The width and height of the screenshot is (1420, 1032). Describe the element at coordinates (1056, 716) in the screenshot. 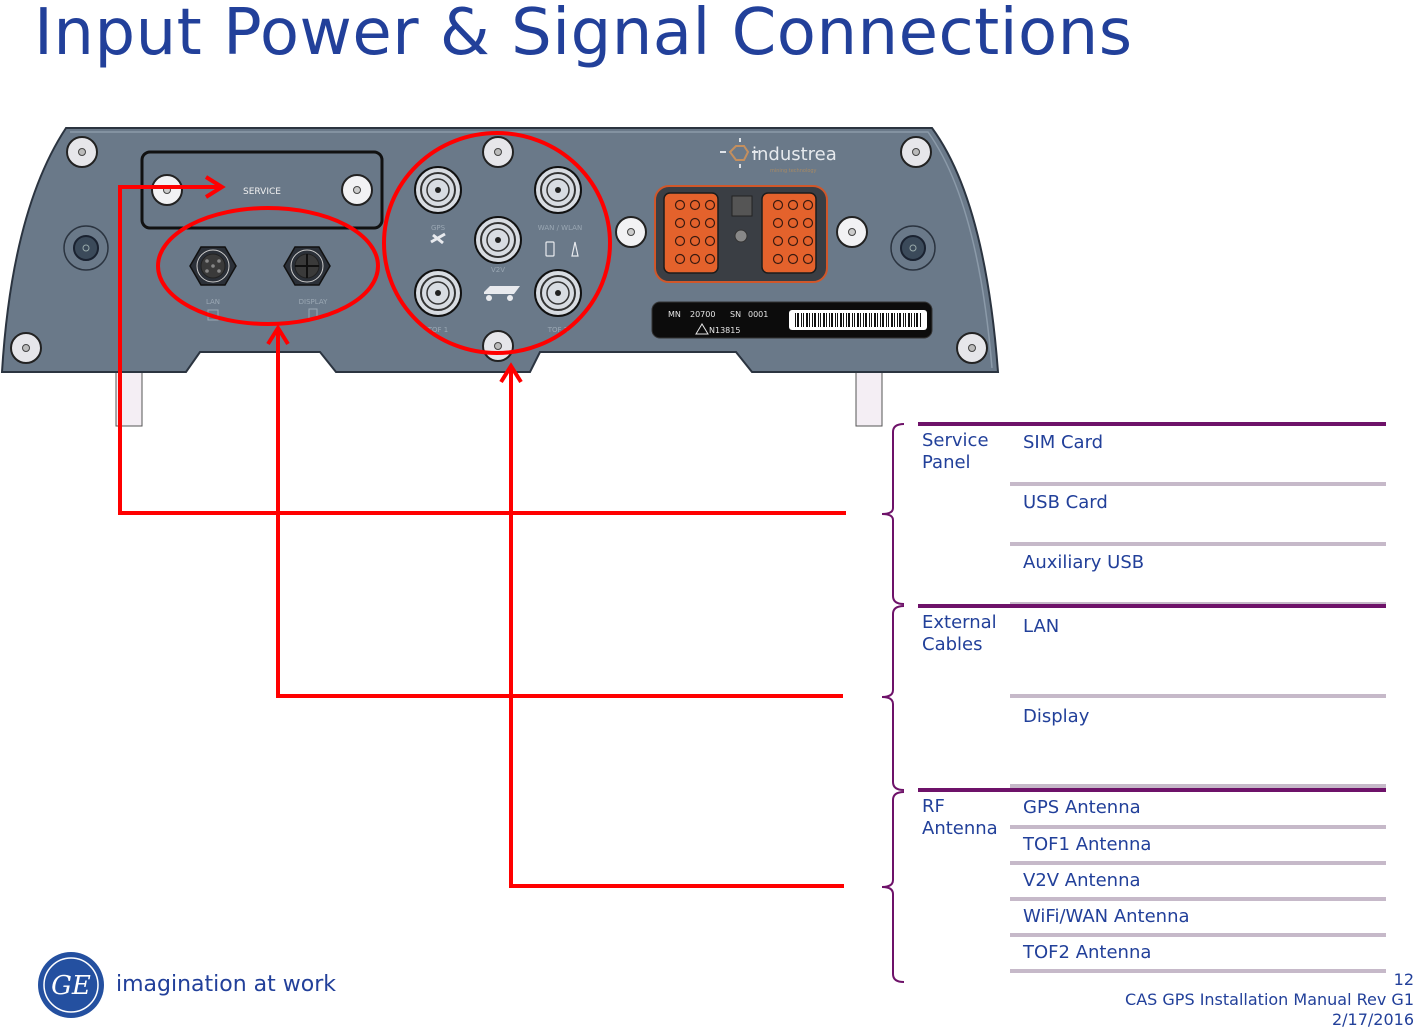

I see `table-item-display: Display` at that location.